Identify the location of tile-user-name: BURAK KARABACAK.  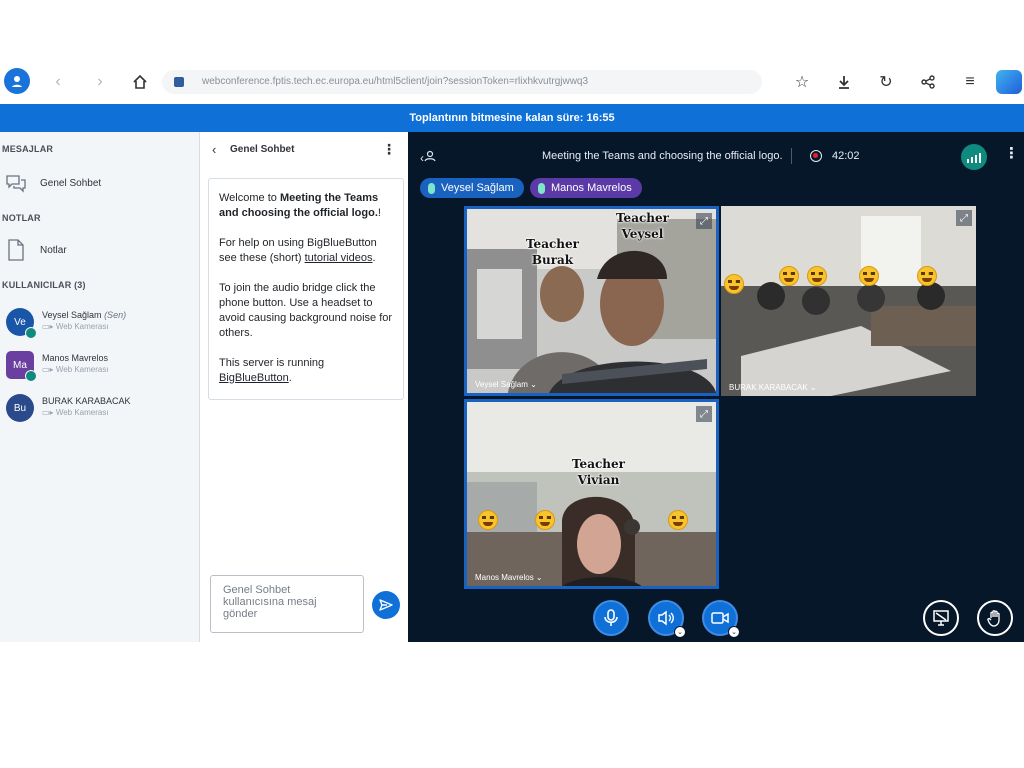
(768, 387).